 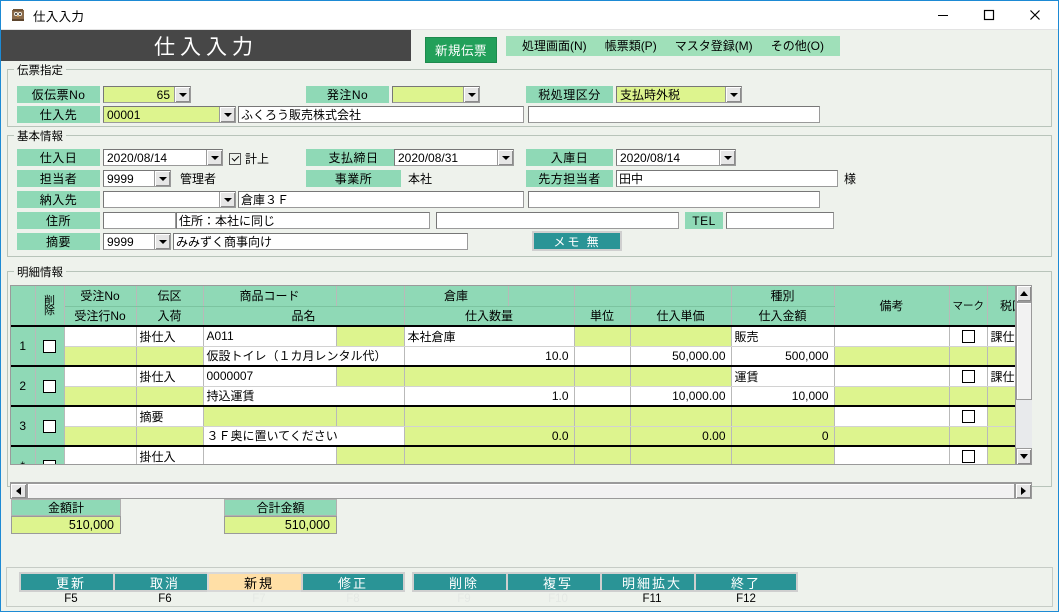 I want to click on delivery-to-code-combo, so click(x=169, y=199).